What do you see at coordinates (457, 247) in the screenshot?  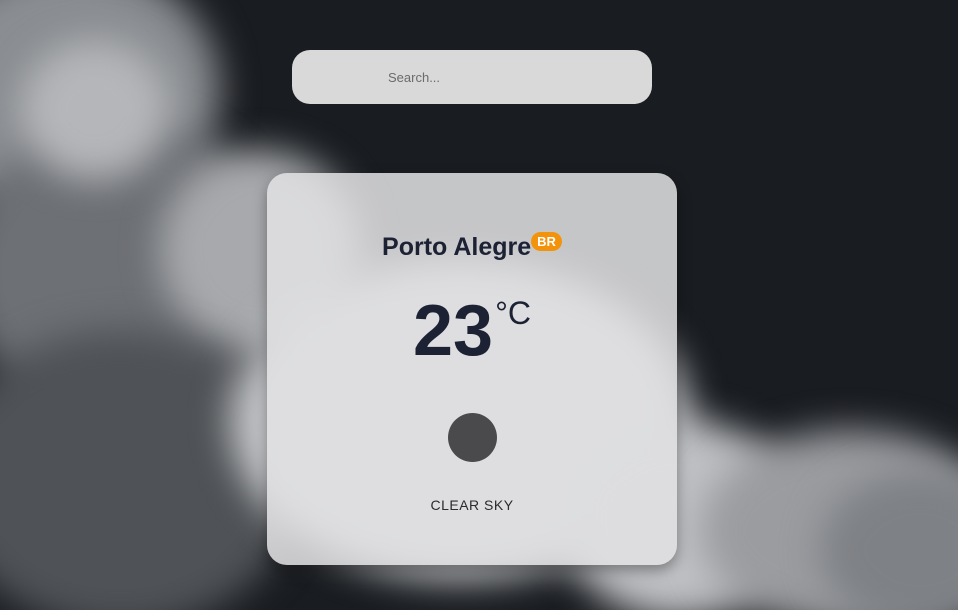 I see `city-name: Porto Alegre` at bounding box center [457, 247].